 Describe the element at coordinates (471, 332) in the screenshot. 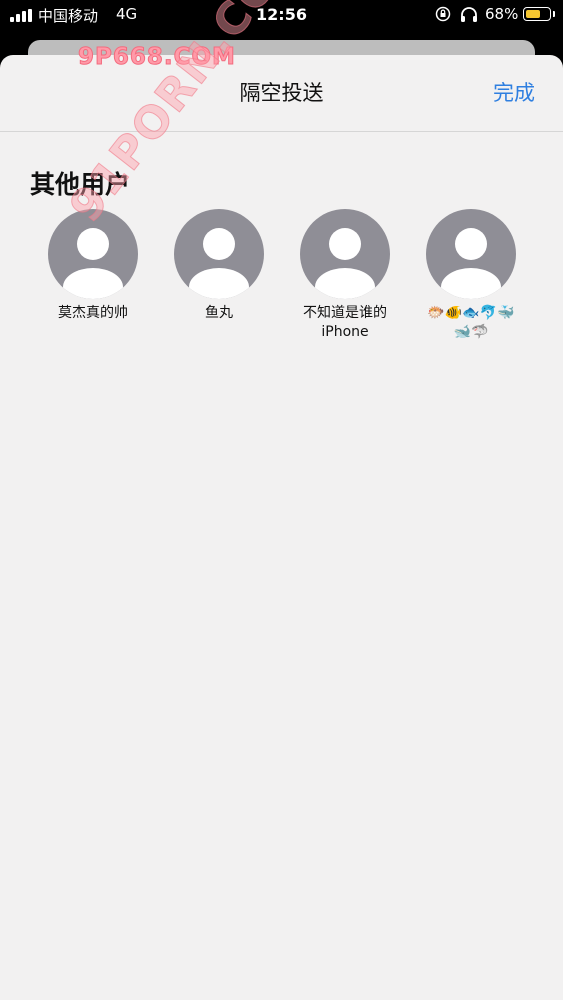

I see `contact-name-line: 🐋🦈` at that location.